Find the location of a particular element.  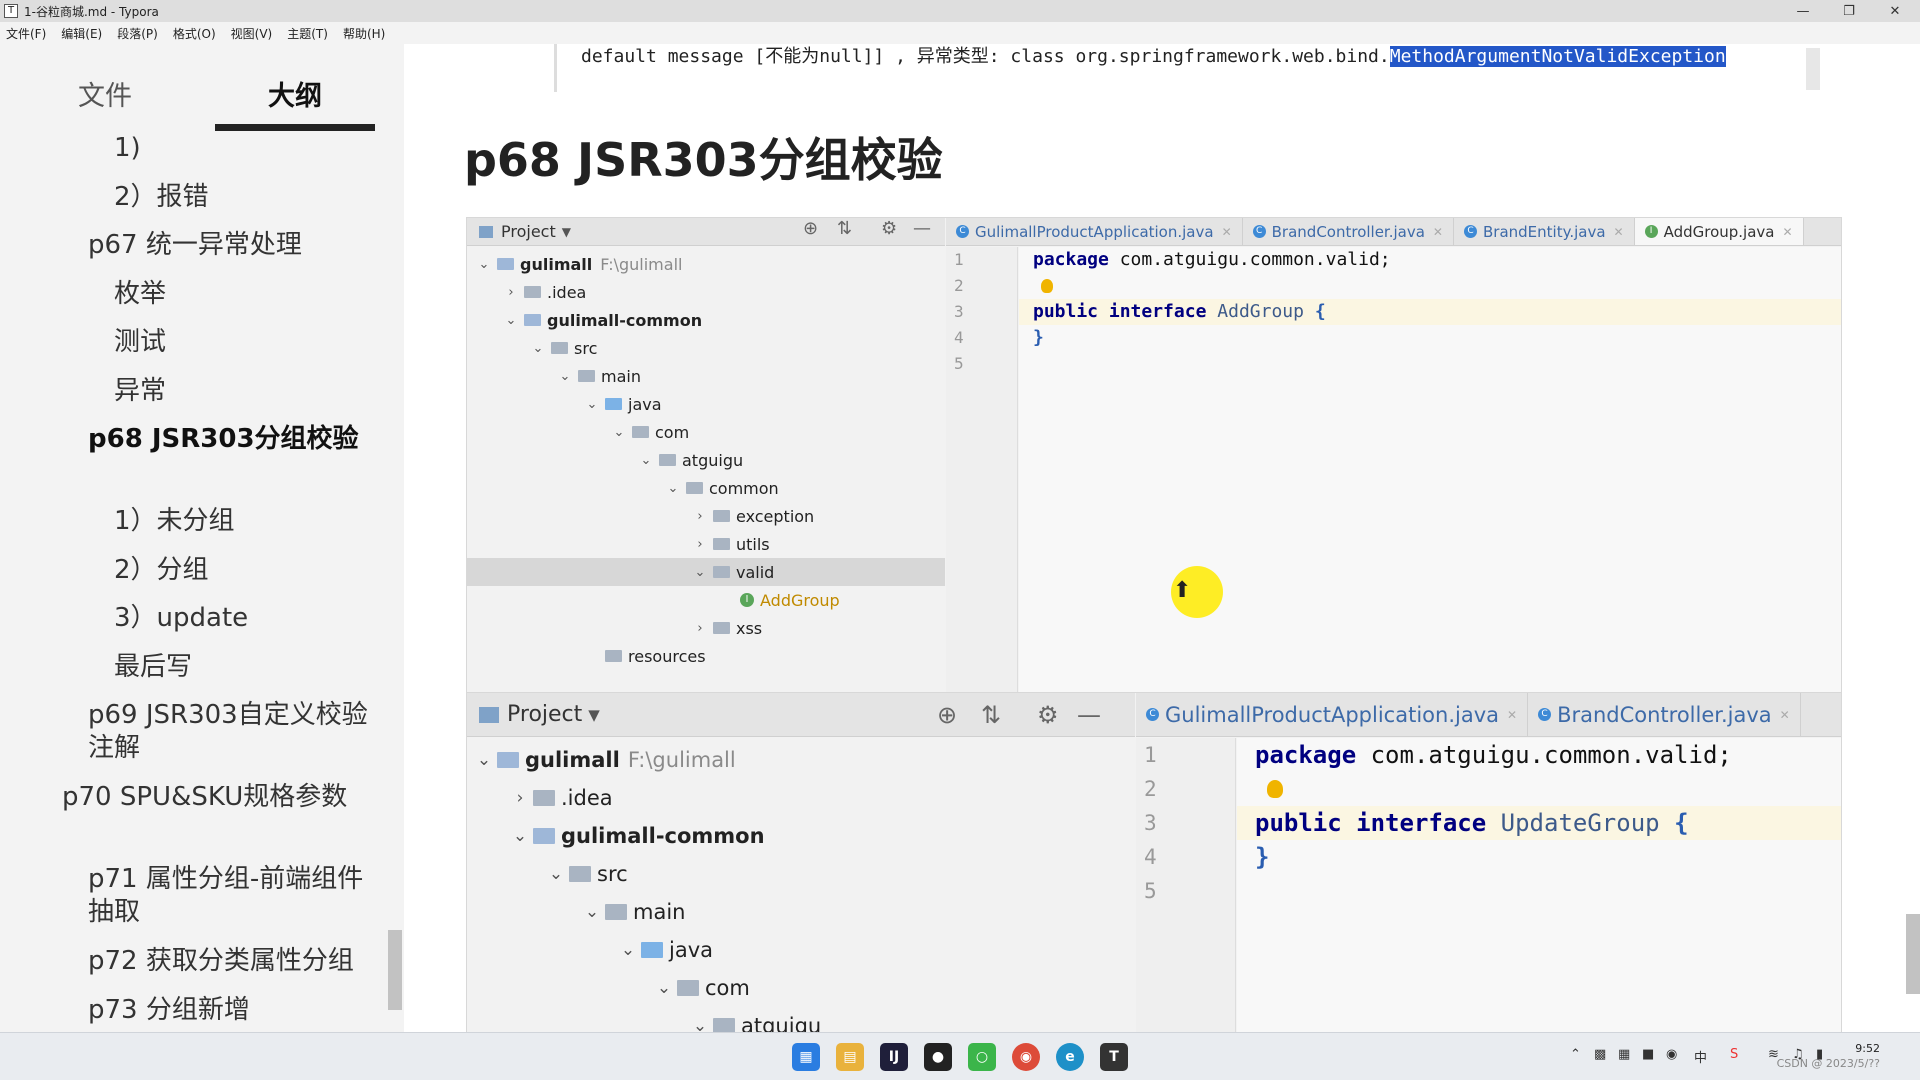

intellij-icon: IJ is located at coordinates (894, 1057).